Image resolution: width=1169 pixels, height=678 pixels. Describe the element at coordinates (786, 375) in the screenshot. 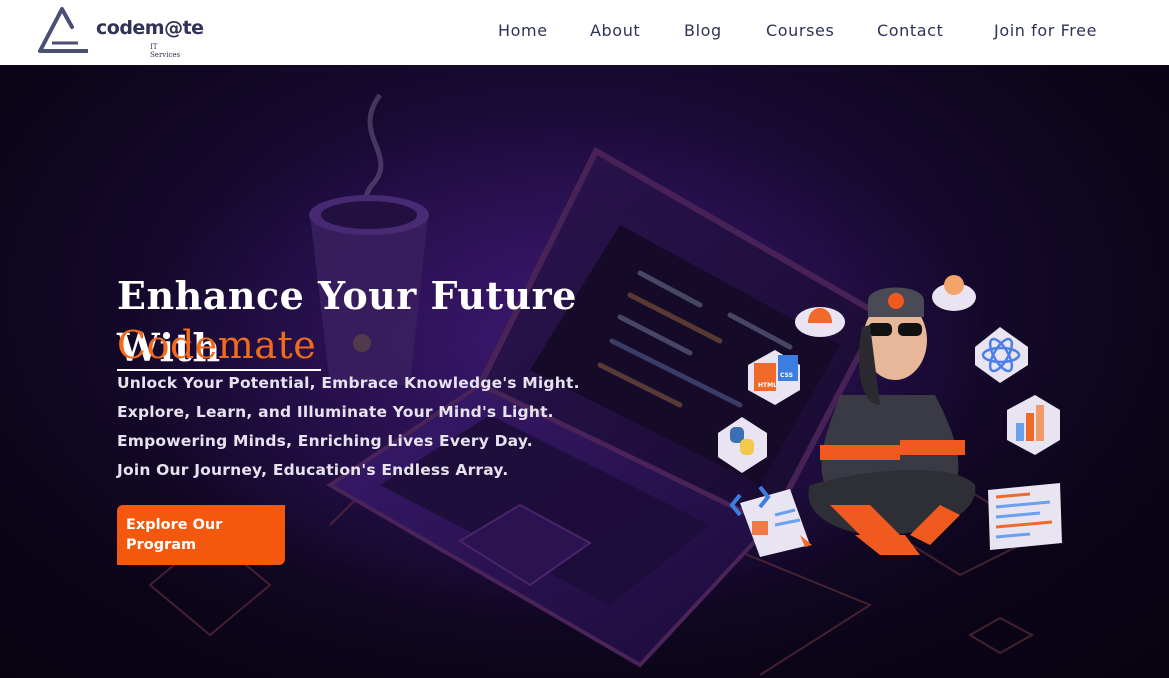

I see `css-badge-label: CSS` at that location.